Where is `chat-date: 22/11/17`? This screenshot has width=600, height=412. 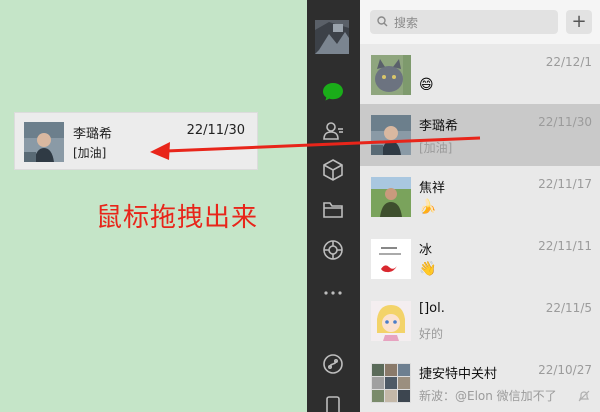
chat-date: 22/11/17 is located at coordinates (565, 184).